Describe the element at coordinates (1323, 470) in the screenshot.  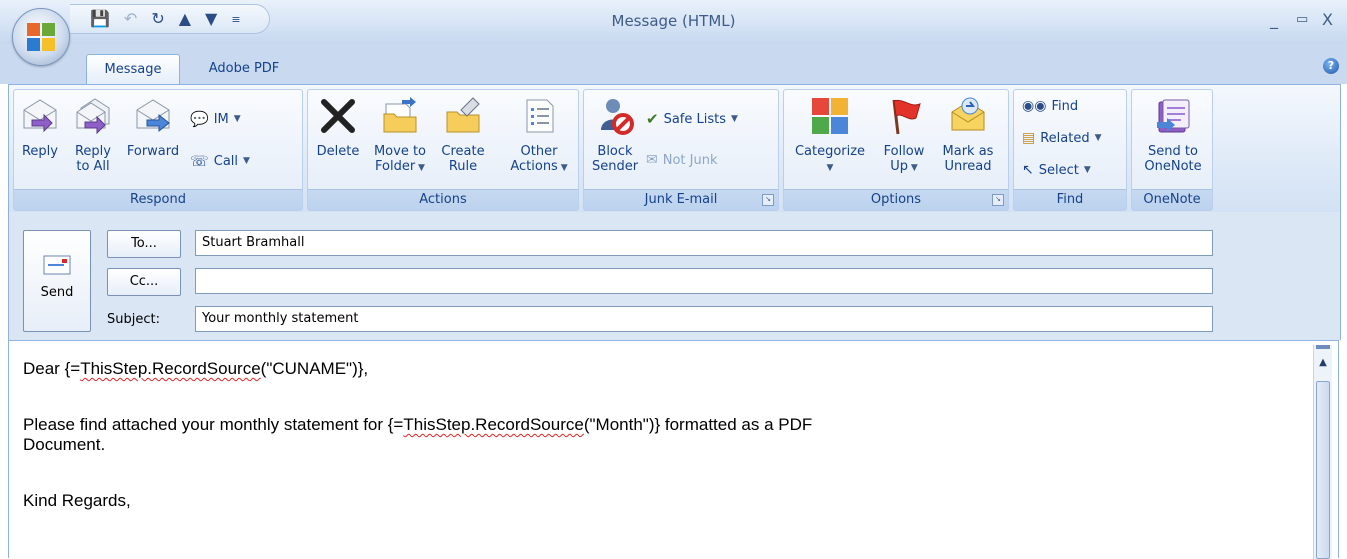
I see `scroll-thumb` at that location.